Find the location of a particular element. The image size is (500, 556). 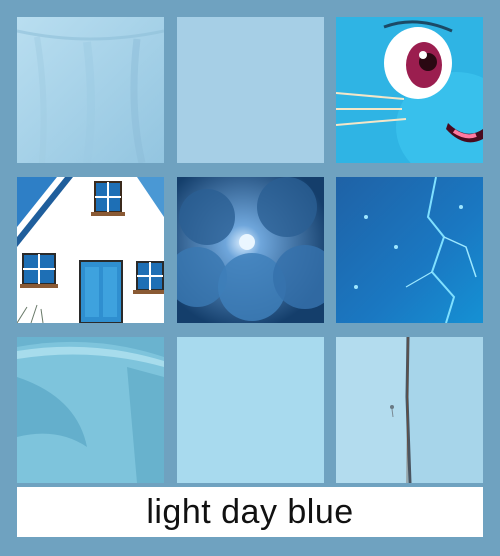

tile-fabric is located at coordinates (90, 90).